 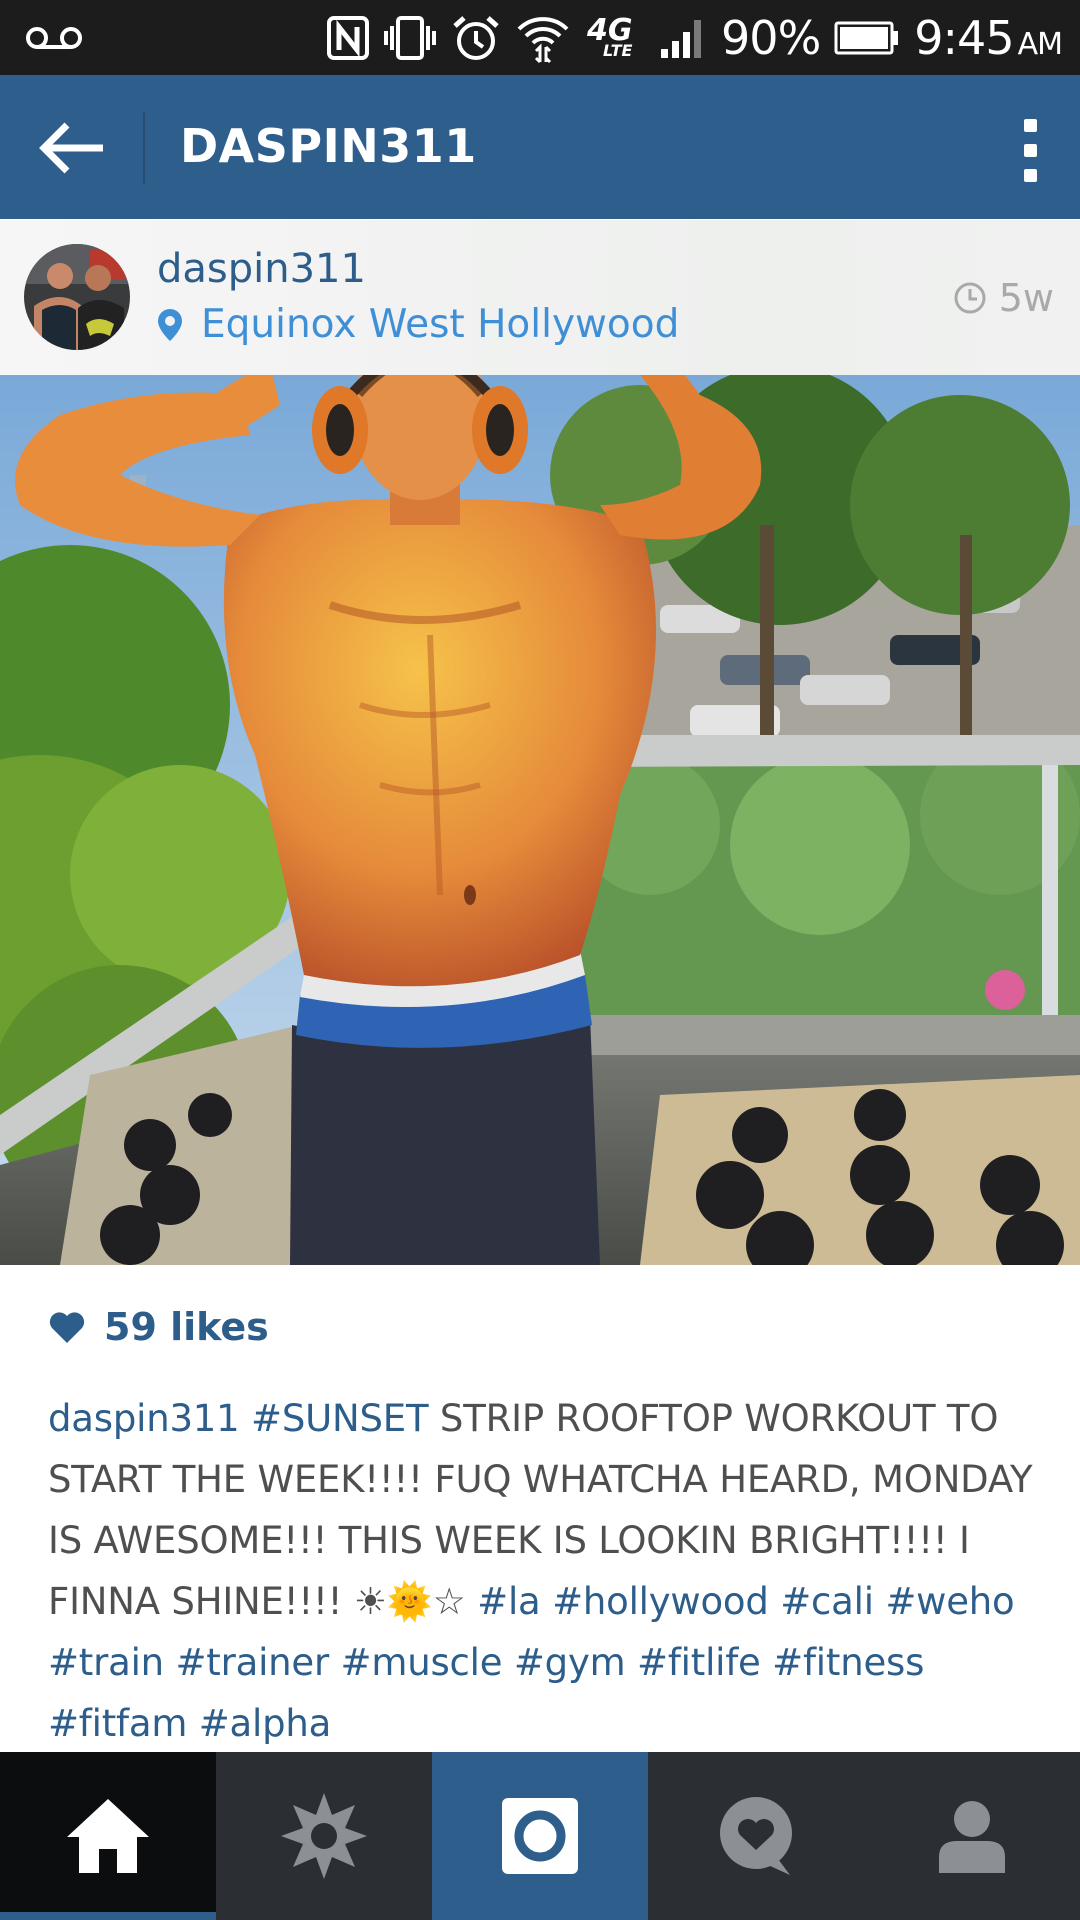 I want to click on 4g-lte-icon: 4G LTE, so click(x=610, y=36).